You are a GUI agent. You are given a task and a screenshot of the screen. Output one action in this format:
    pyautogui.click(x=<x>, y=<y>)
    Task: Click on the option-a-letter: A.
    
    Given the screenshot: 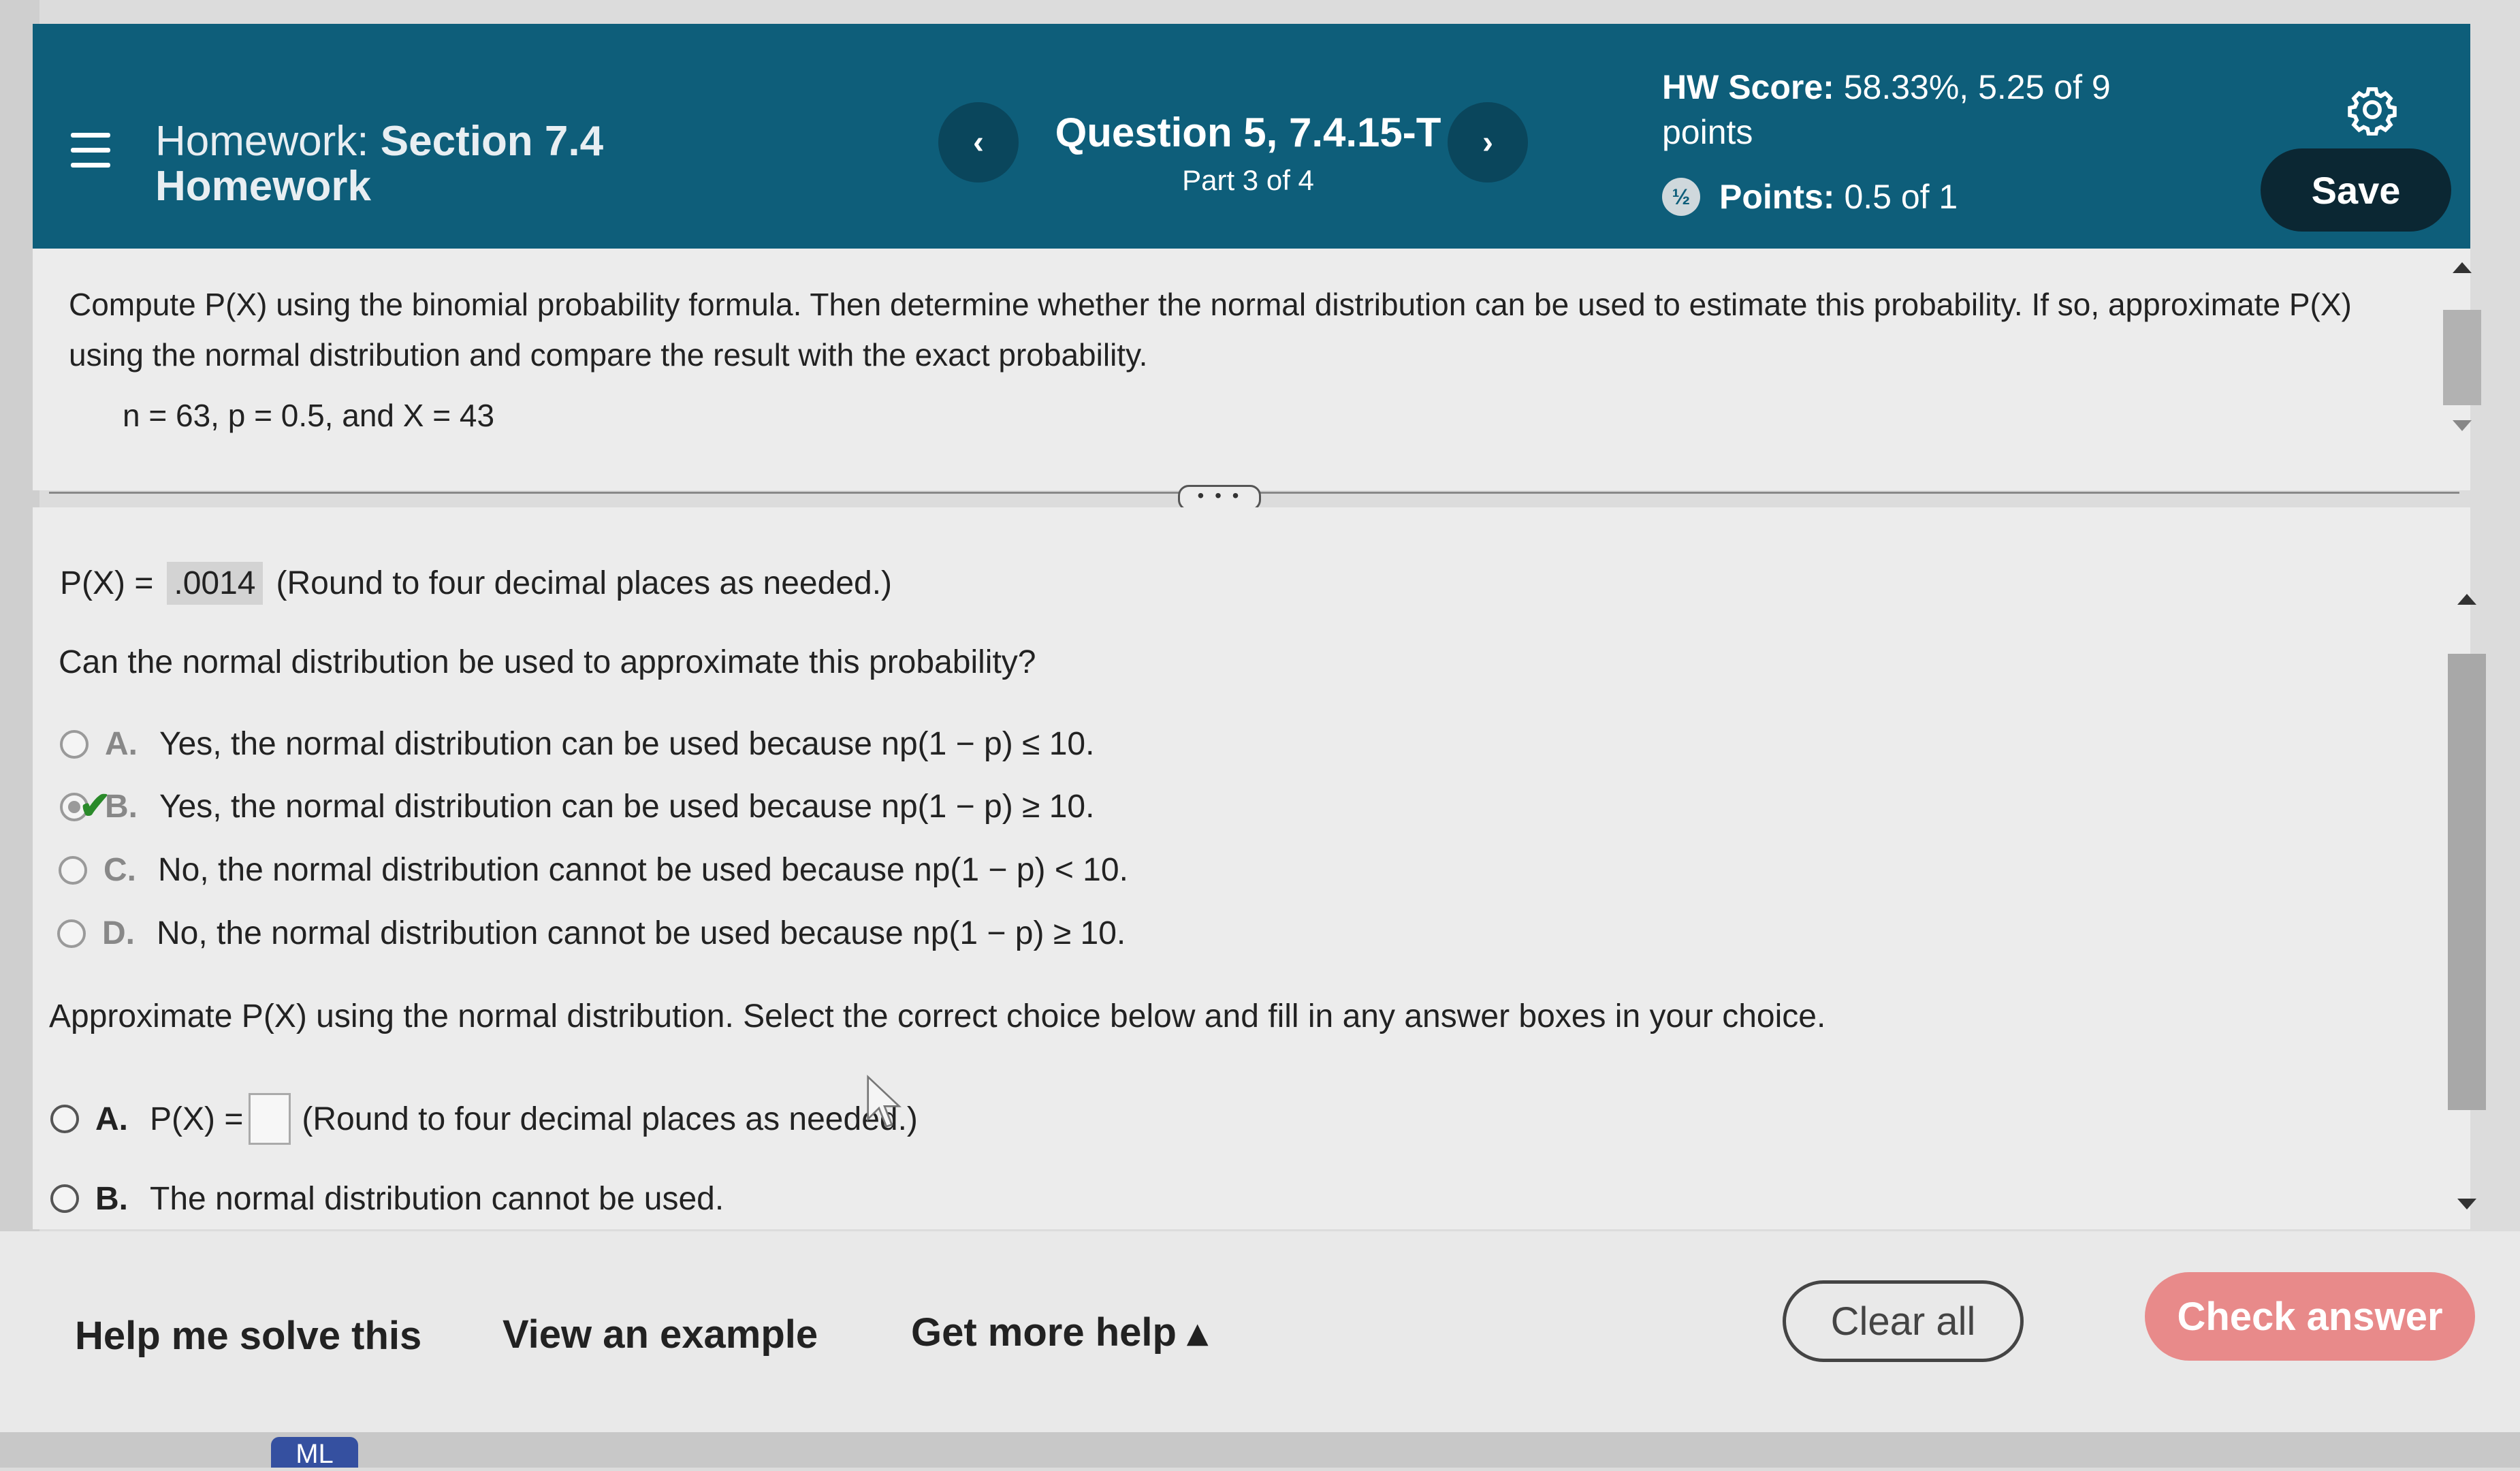 What is the action you would take?
    pyautogui.click(x=121, y=744)
    